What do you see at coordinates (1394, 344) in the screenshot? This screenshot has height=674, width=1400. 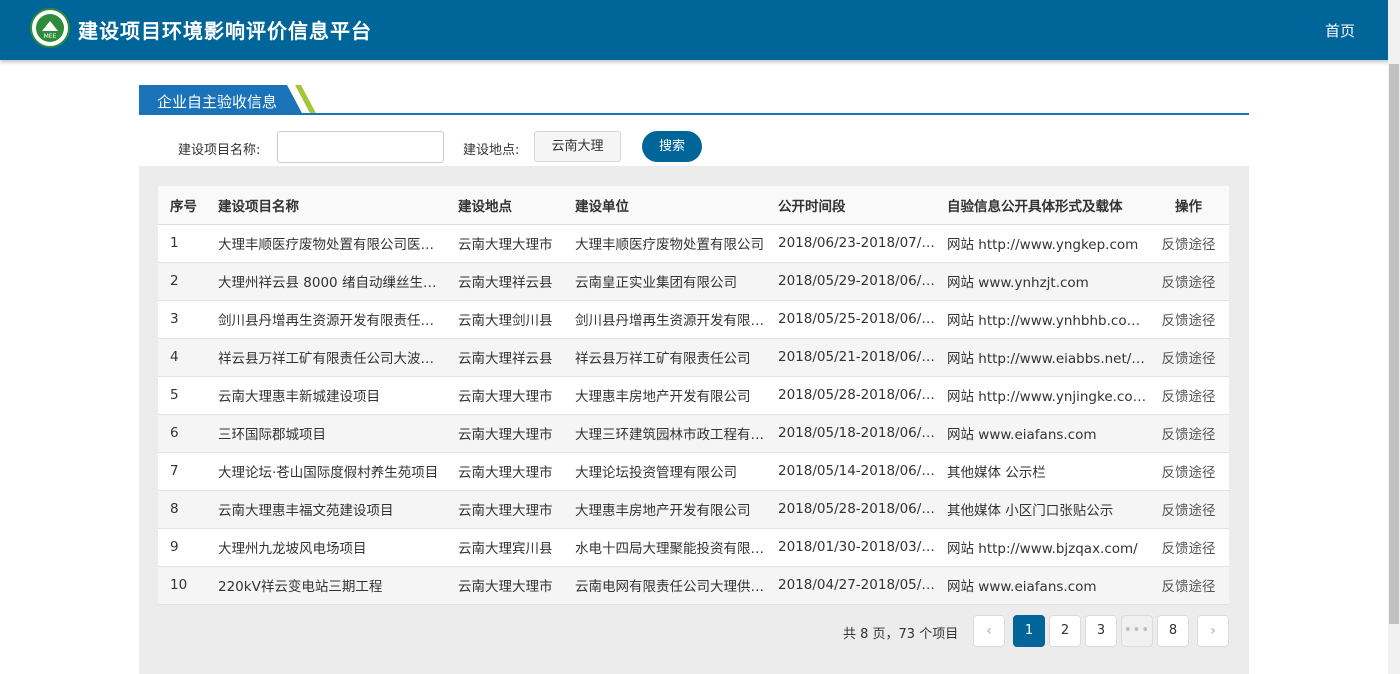 I see `scrollbar-thumb` at bounding box center [1394, 344].